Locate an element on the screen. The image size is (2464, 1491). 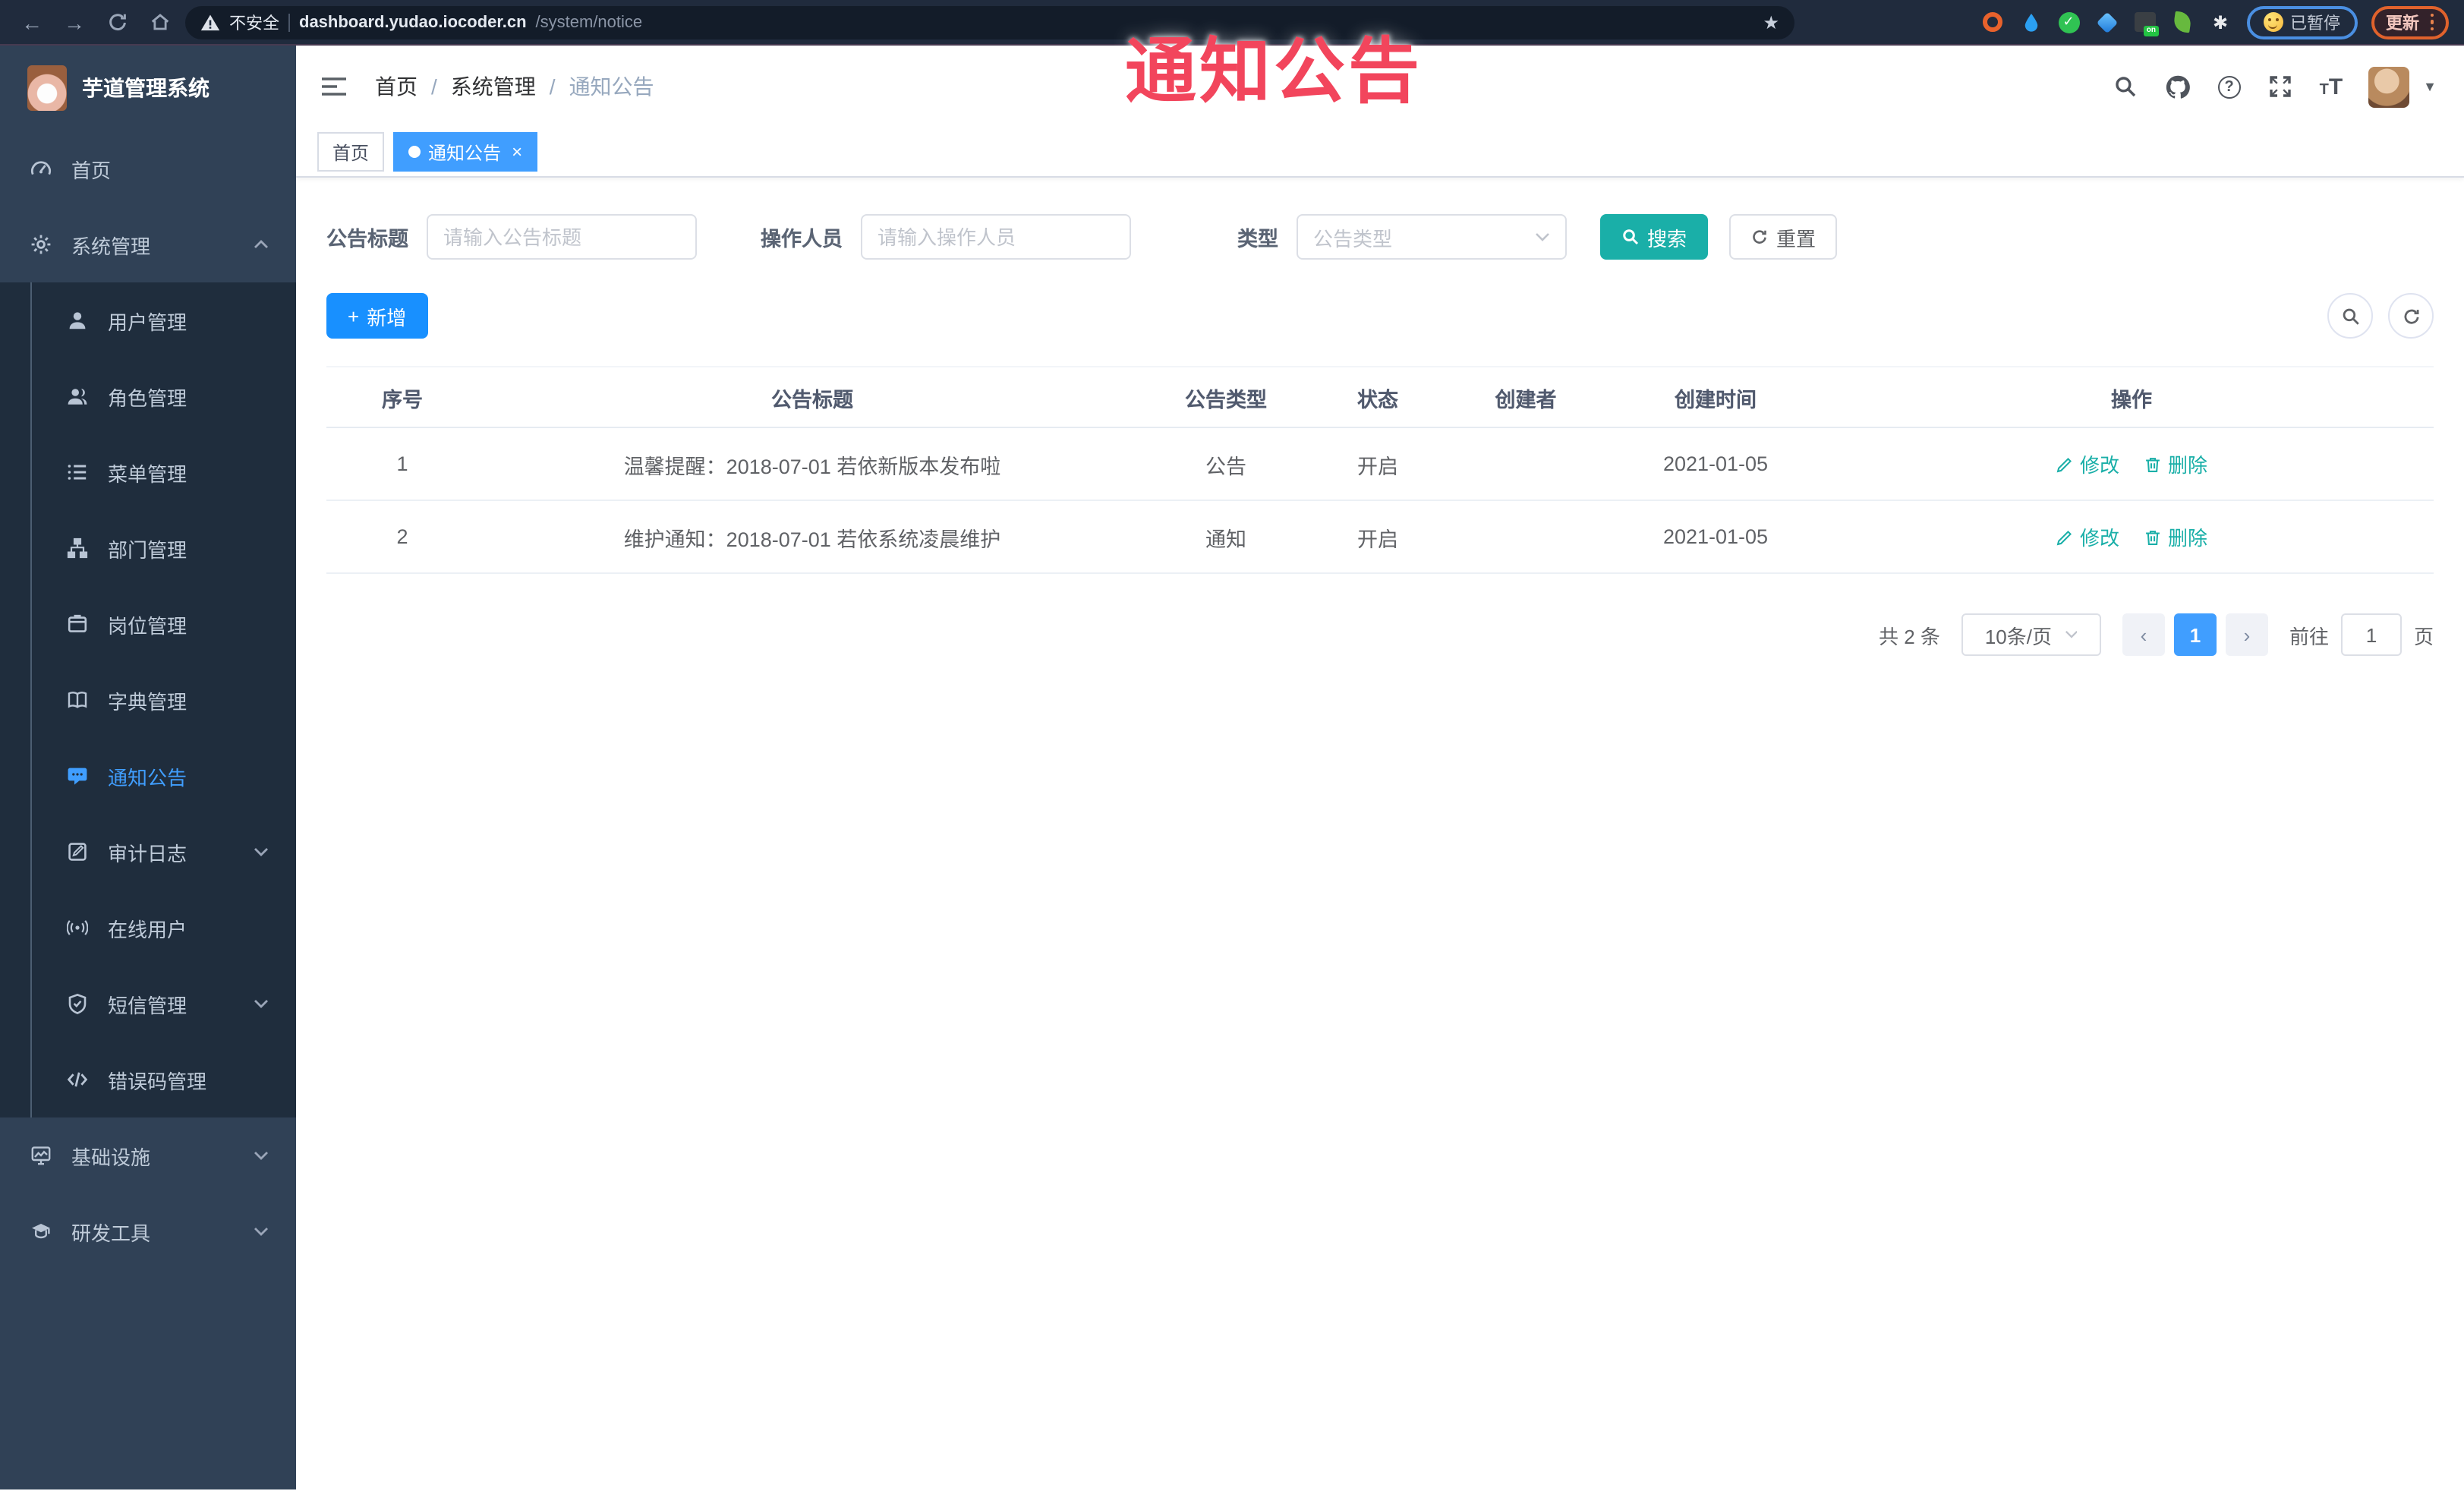
extension-gem-icon is located at coordinates (2106, 22).